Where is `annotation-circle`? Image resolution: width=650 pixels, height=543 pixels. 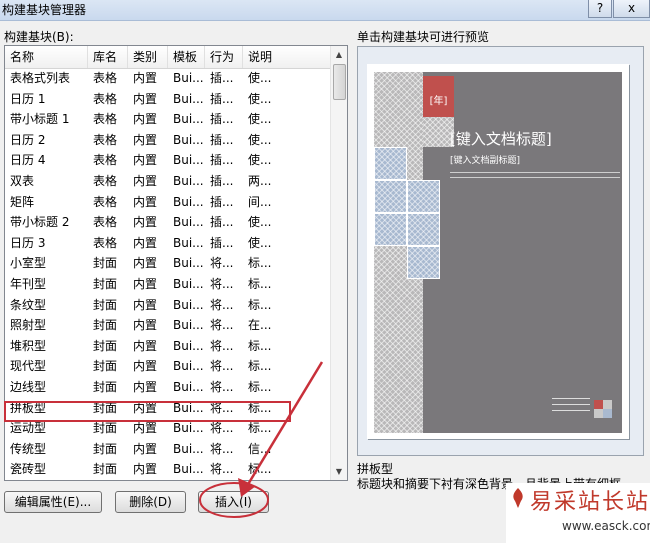
annotation-circle is located at coordinates (234, 500).